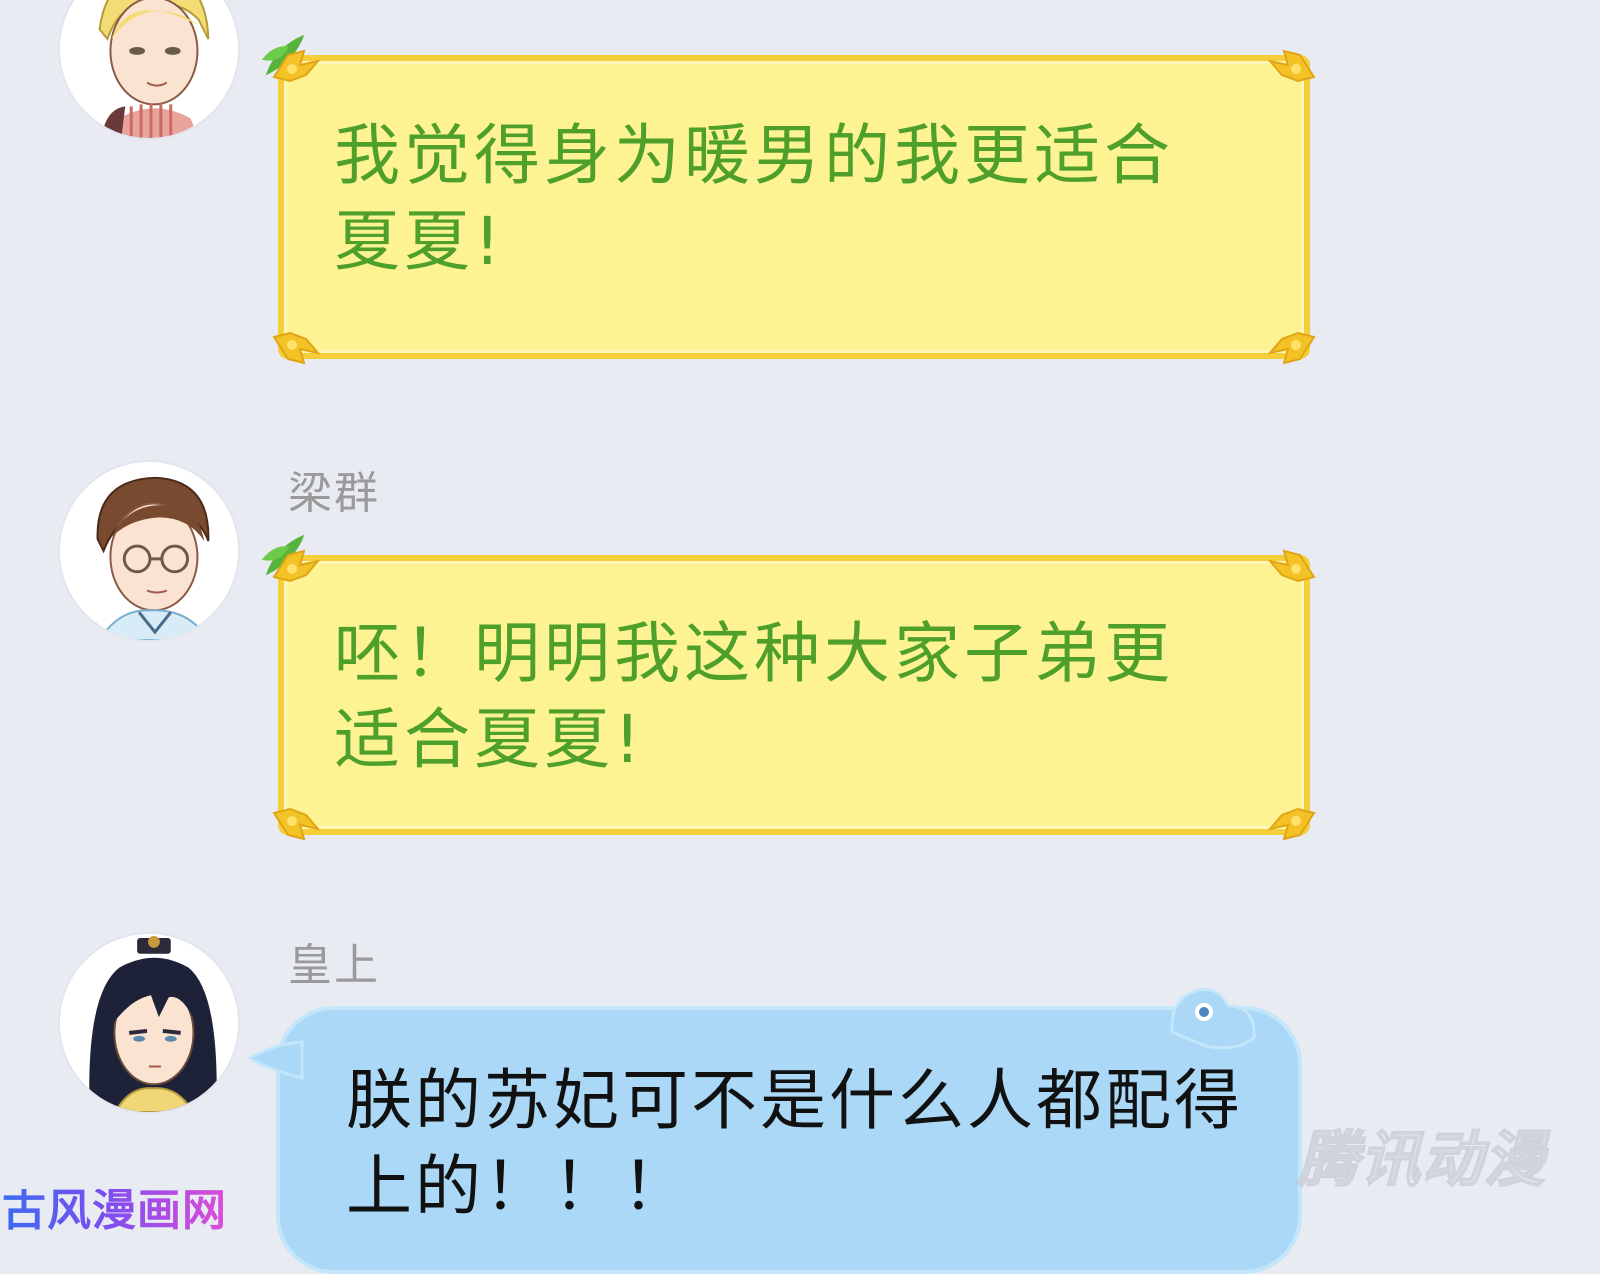  Describe the element at coordinates (794, 1143) in the screenshot. I see `message-text: 朕的苏妃可不是什么人都配得上的！！！` at that location.